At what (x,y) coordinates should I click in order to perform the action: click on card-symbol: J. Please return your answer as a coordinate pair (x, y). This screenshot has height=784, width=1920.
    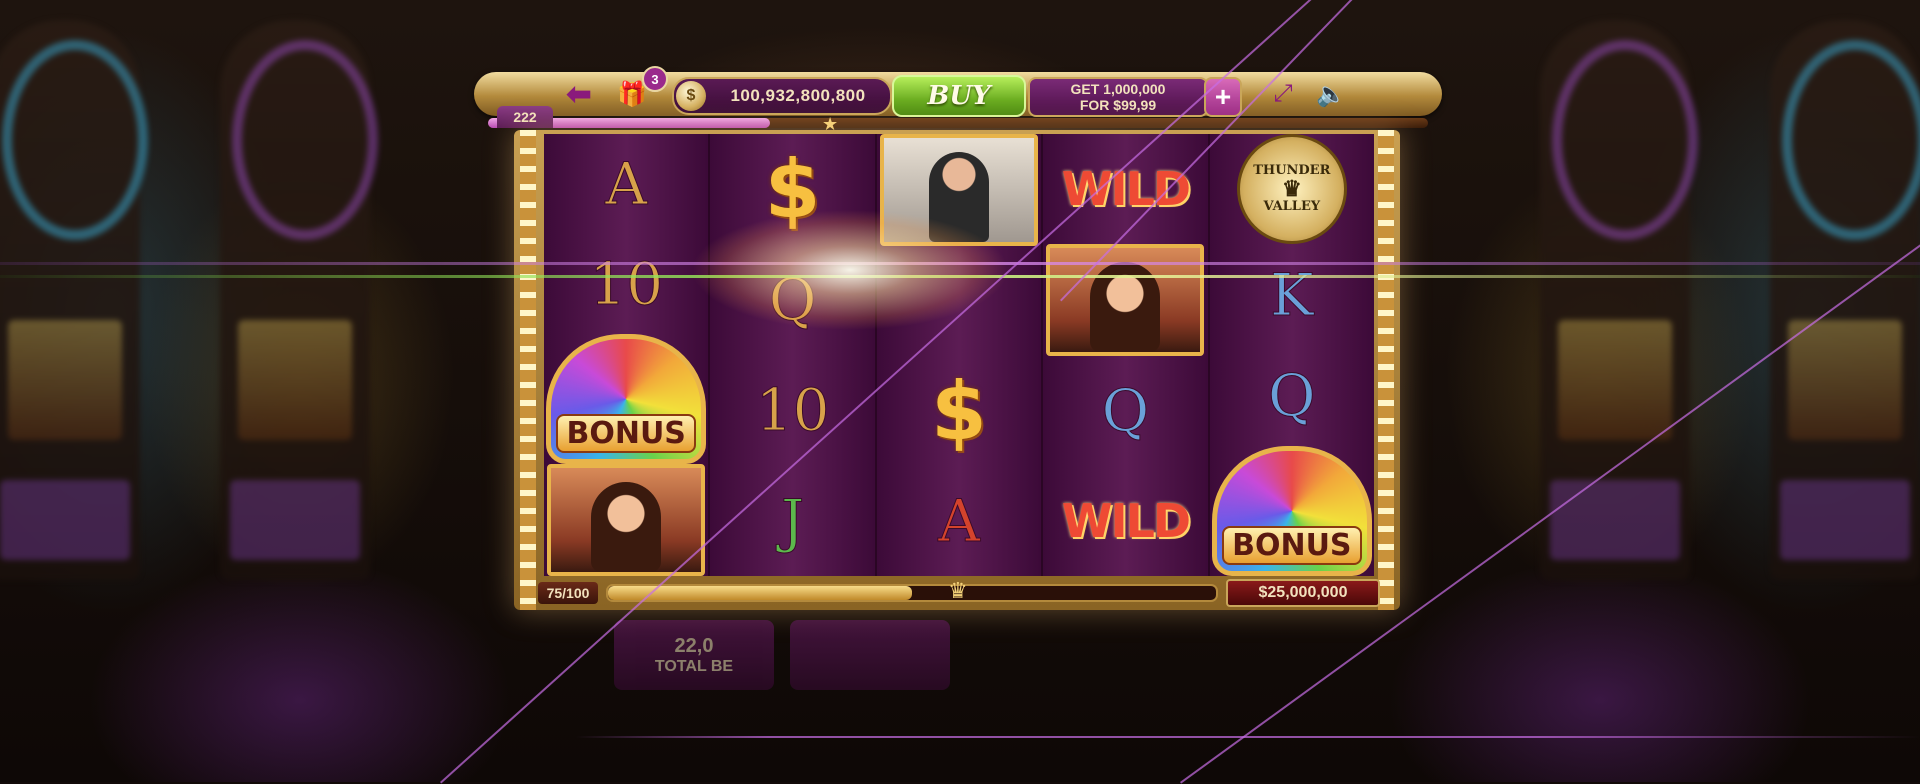
    Looking at the image, I should click on (792, 520).